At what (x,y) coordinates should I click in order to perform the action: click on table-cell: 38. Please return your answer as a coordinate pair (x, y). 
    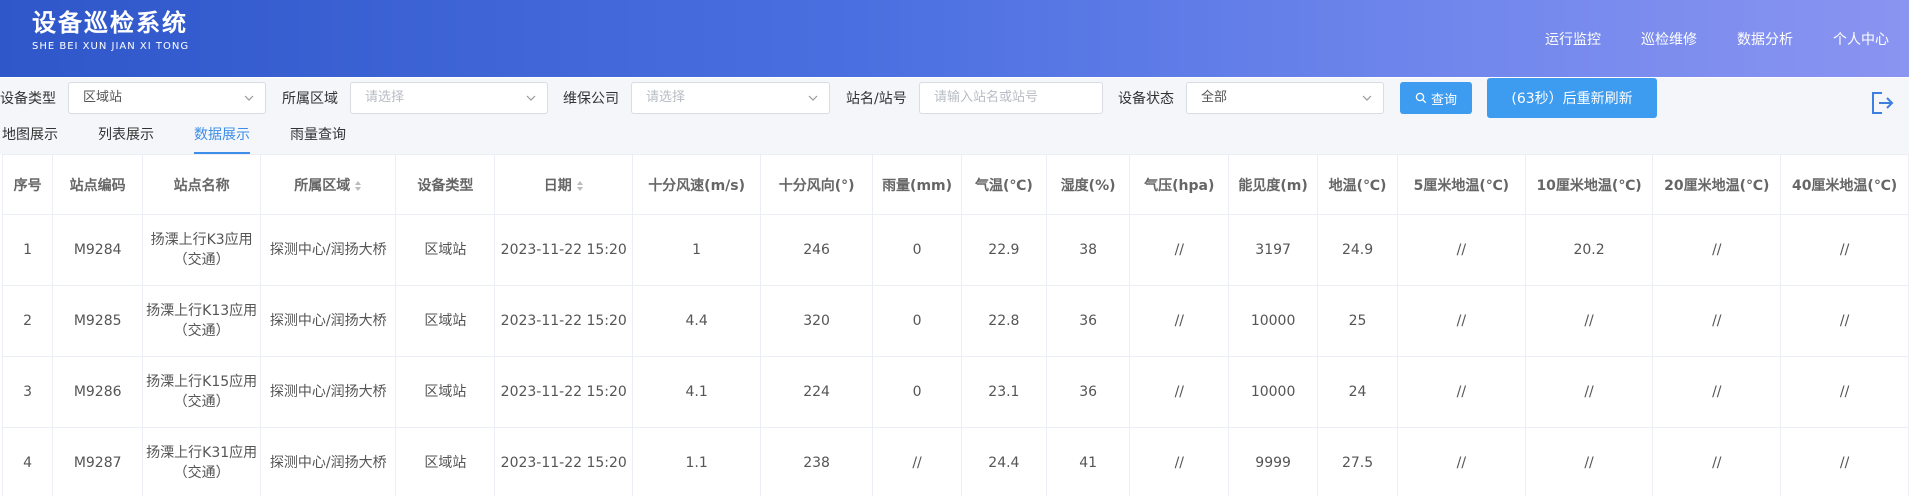
    Looking at the image, I should click on (1088, 250).